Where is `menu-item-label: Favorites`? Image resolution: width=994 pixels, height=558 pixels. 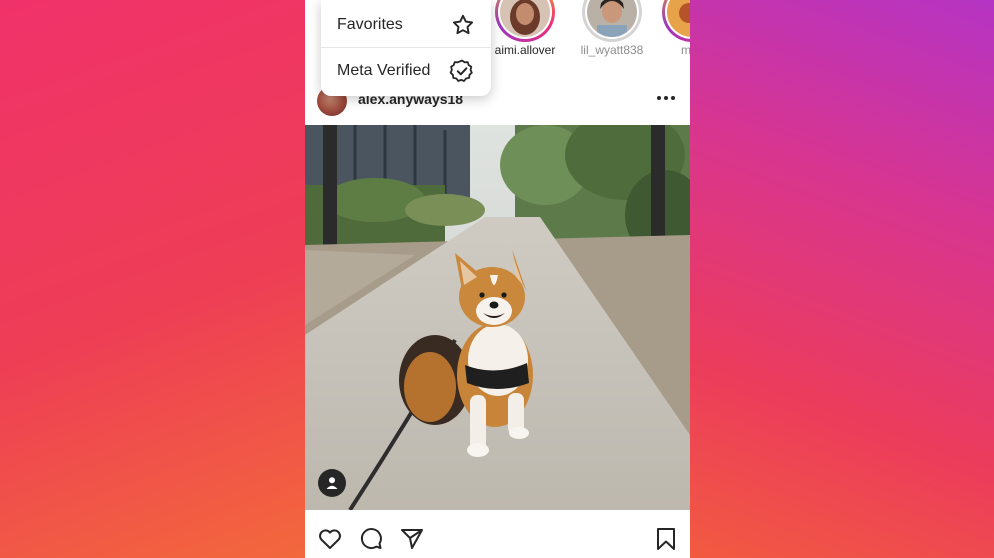 menu-item-label: Favorites is located at coordinates (370, 24).